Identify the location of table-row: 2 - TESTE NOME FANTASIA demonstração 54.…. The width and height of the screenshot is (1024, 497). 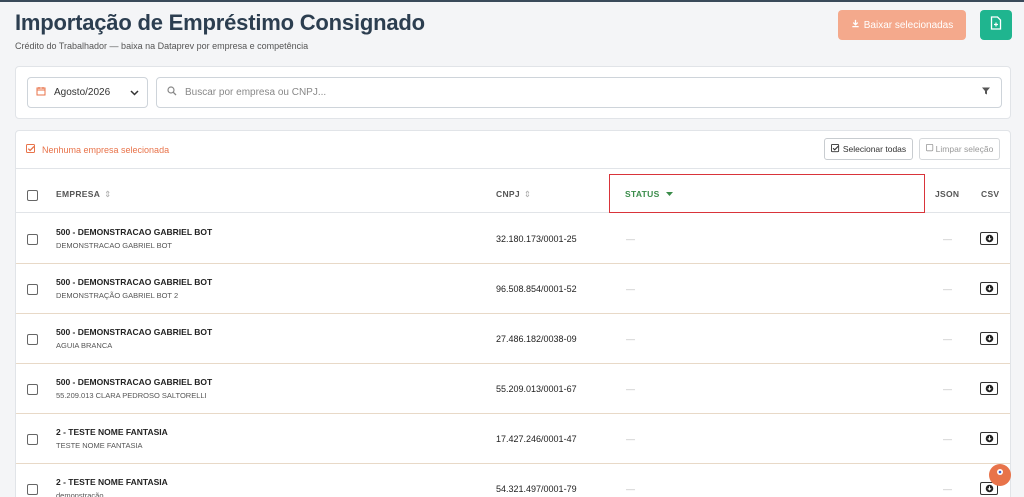
(513, 480).